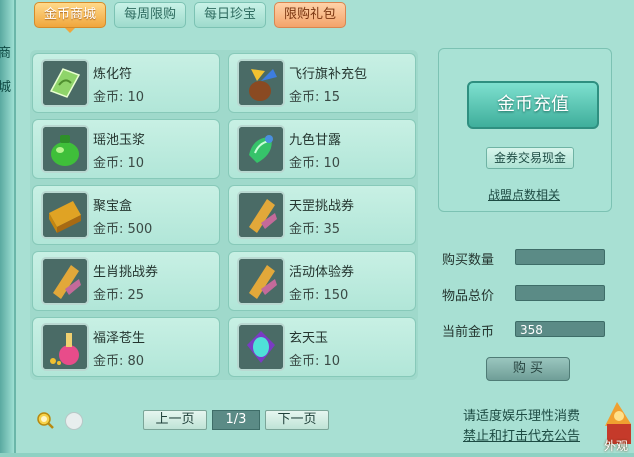 The image size is (634, 457). I want to click on item-name: 瑶池玉浆, so click(119, 140).